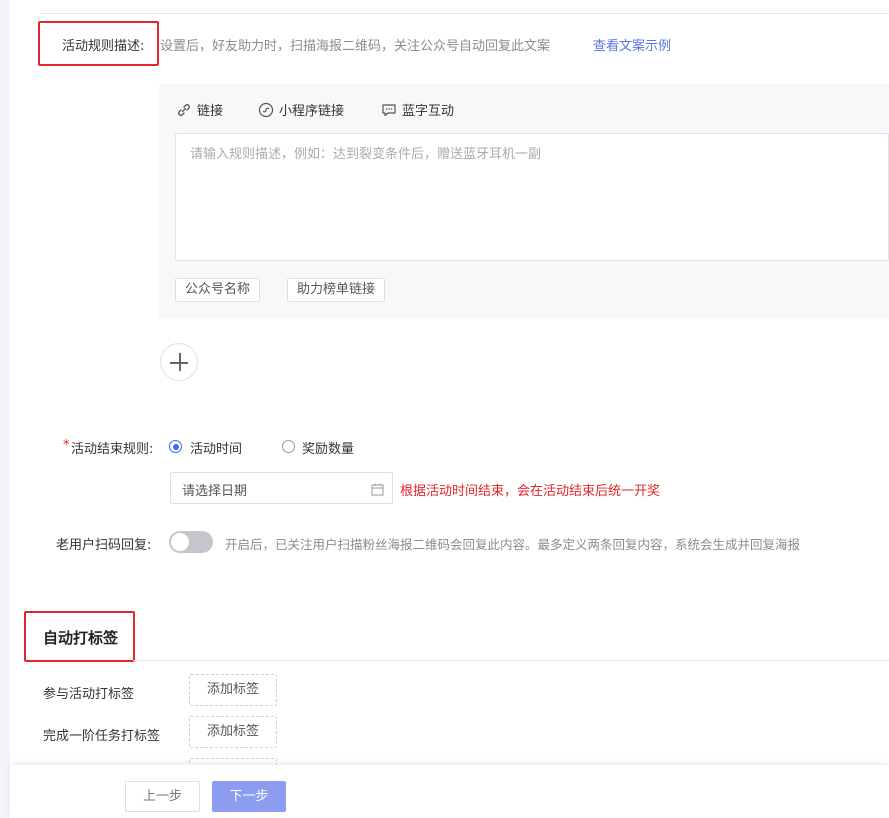 This screenshot has width=889, height=818. Describe the element at coordinates (89, 694) in the screenshot. I see `tag-row-label: 参与活动打标签` at that location.